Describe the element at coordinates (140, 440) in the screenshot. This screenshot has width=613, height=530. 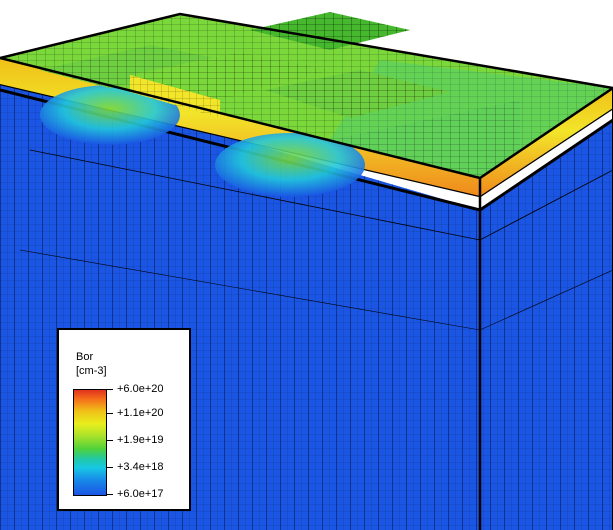
I see `legend-tick-label: +1.9e+19` at that location.